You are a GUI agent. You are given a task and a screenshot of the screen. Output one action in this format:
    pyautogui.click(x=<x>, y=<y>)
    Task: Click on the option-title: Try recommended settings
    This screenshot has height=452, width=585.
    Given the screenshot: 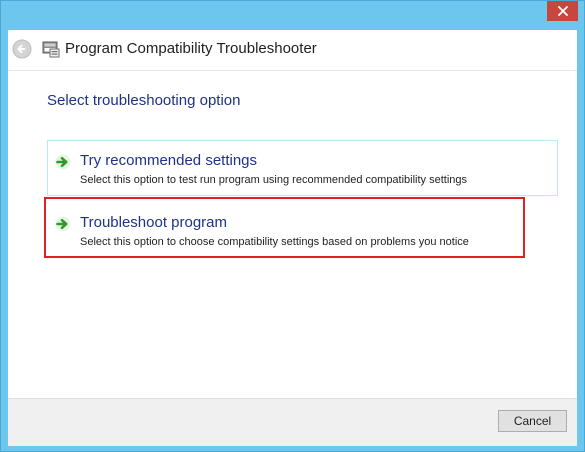 What is the action you would take?
    pyautogui.click(x=169, y=160)
    